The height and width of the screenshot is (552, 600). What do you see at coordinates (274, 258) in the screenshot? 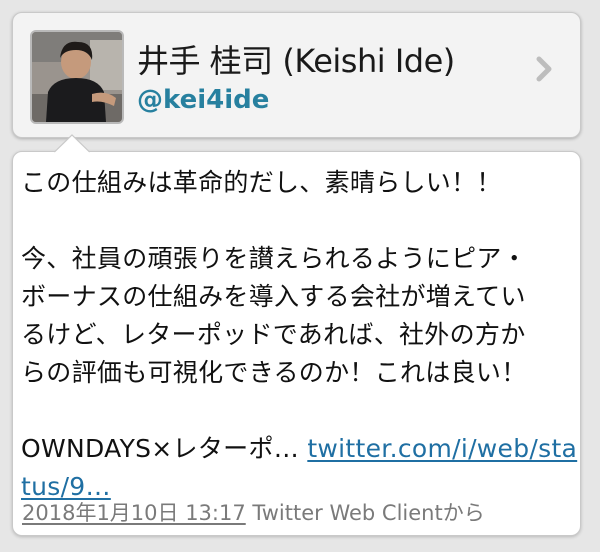
I see `tweet-line: 今、社員の頑張りを讃えられるようにピア・` at bounding box center [274, 258].